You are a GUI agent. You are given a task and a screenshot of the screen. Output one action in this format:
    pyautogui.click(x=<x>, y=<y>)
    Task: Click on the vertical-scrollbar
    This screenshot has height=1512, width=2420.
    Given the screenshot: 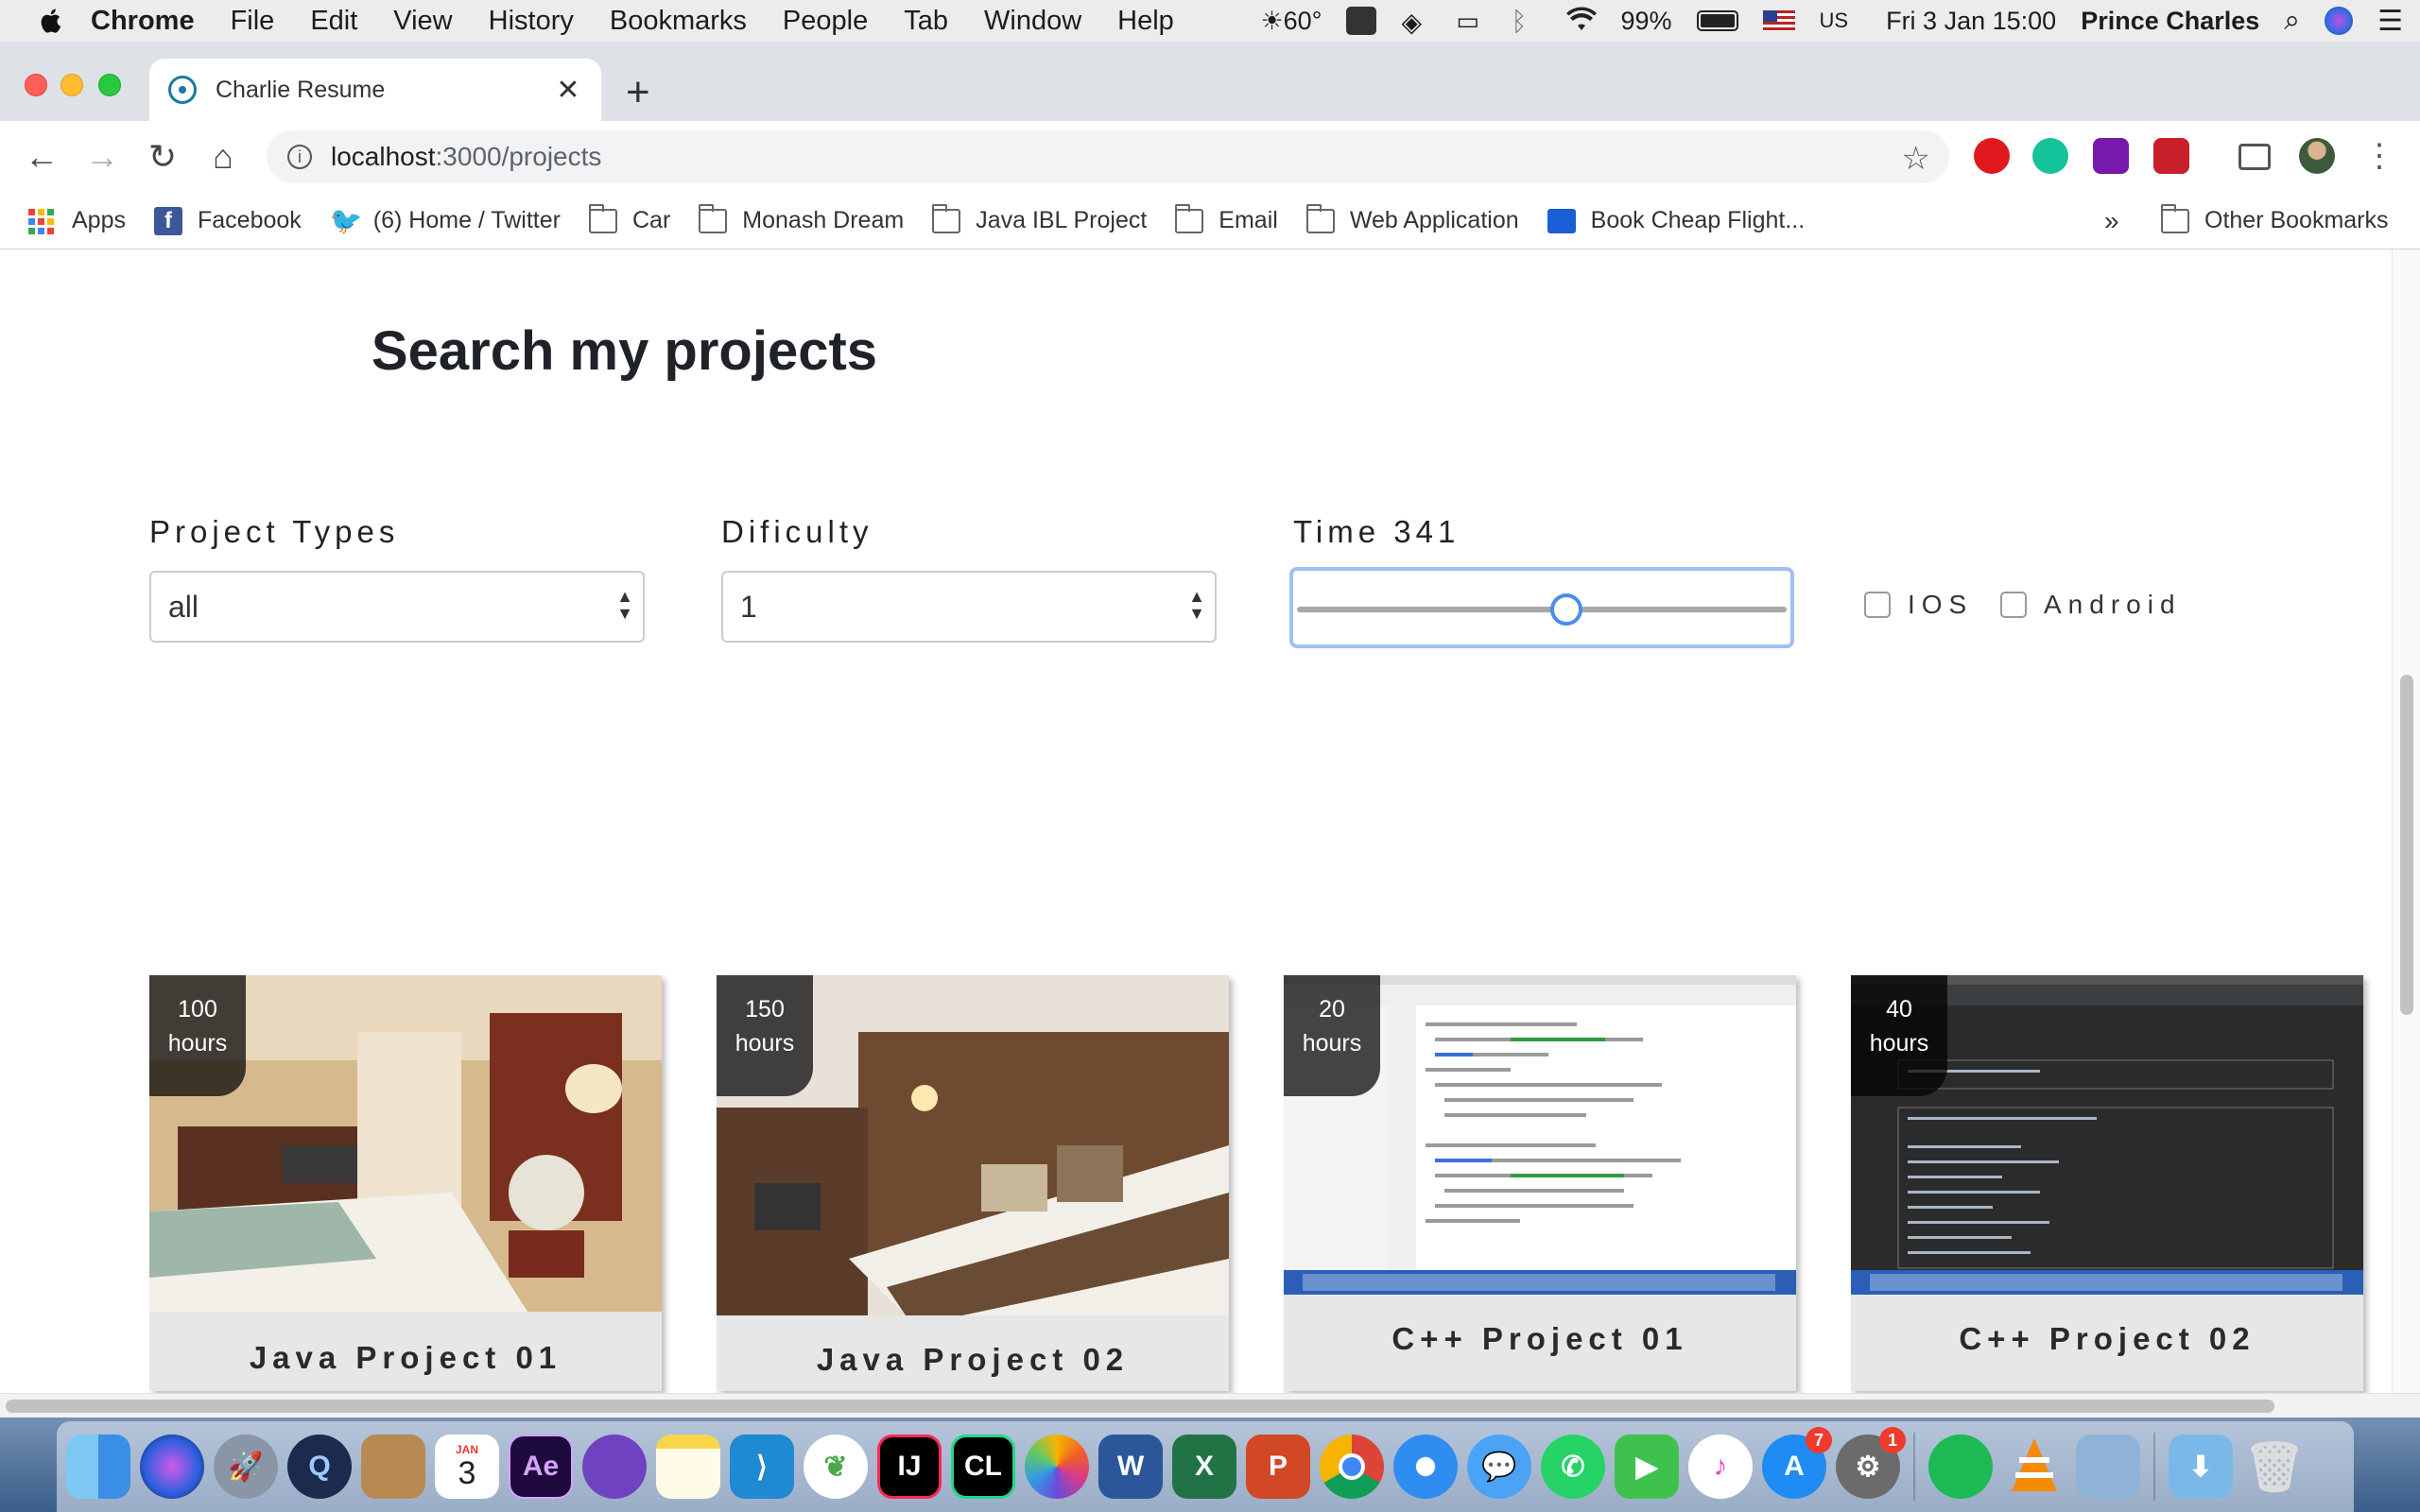 What is the action you would take?
    pyautogui.click(x=2406, y=821)
    